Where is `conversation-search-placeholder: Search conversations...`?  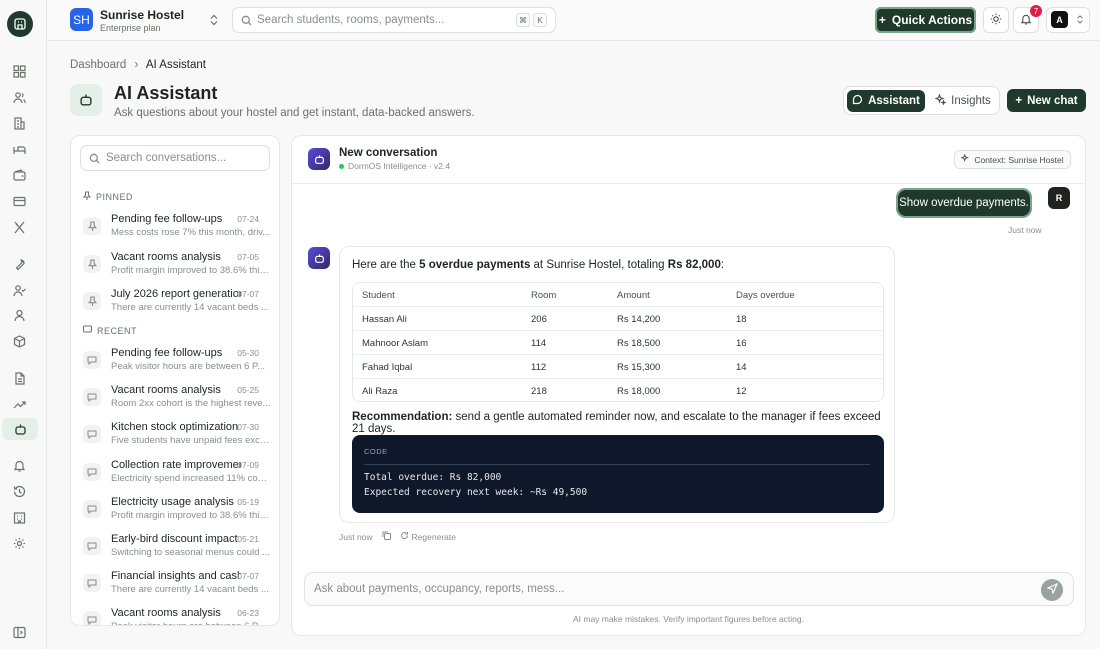 conversation-search-placeholder: Search conversations... is located at coordinates (166, 158).